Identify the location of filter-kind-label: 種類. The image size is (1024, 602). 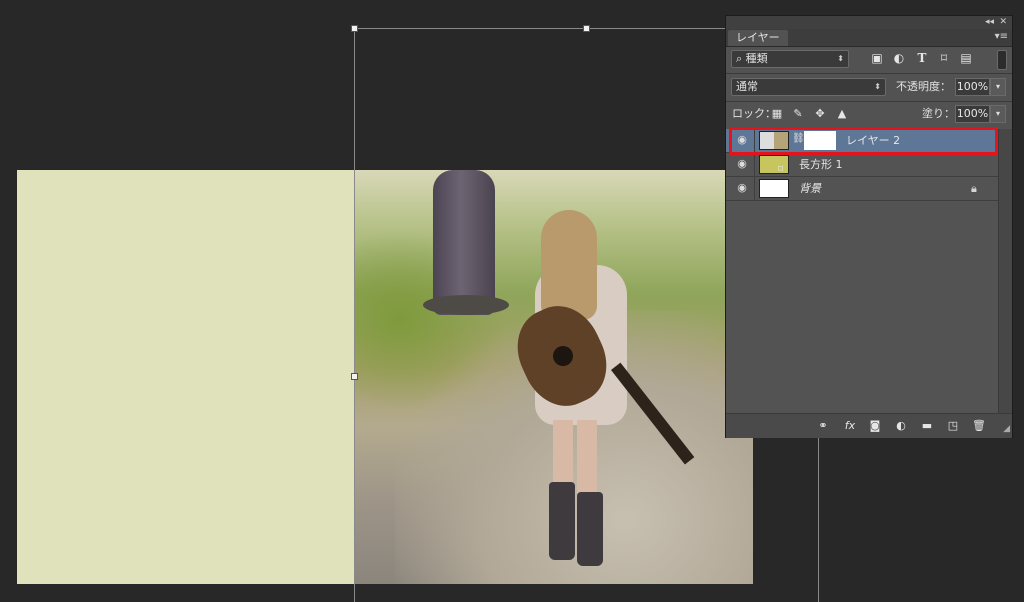
(756, 58).